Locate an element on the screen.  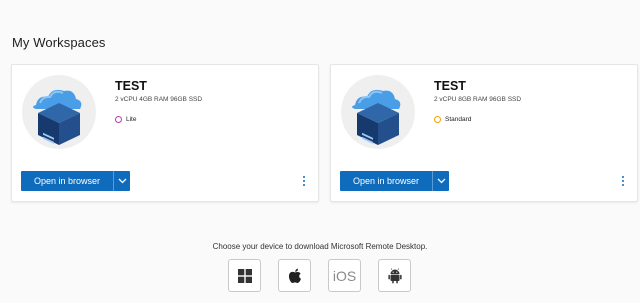
workspace-plan: Standard is located at coordinates (452, 119).